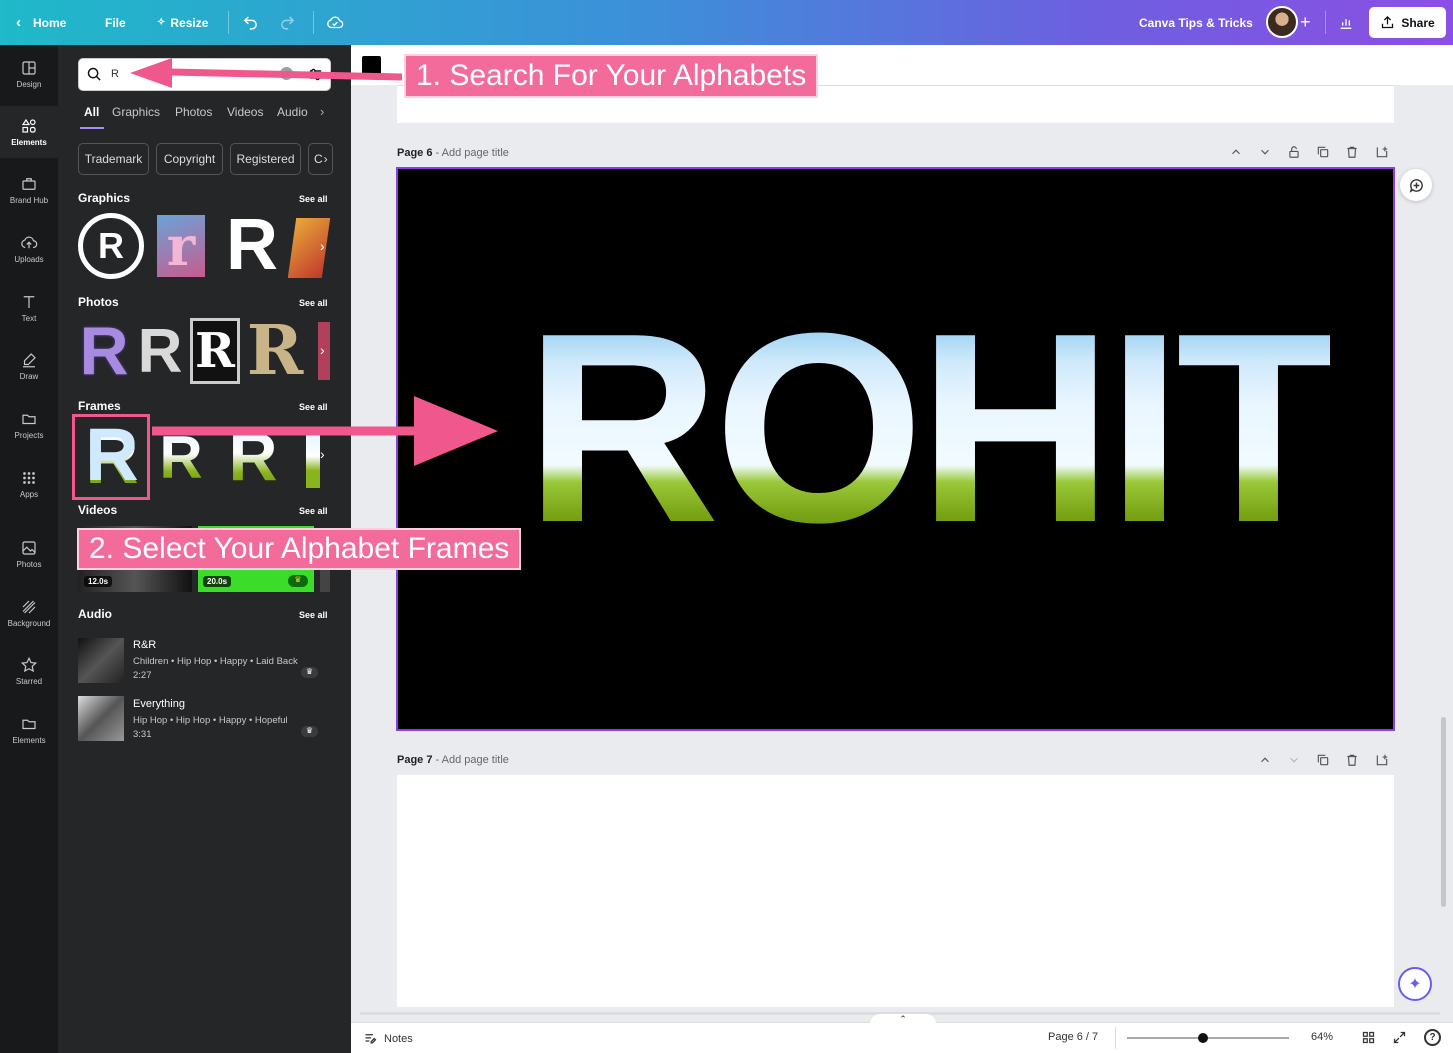 The width and height of the screenshot is (1453, 1053). What do you see at coordinates (314, 262) in the screenshot?
I see `tutorial-arrows` at bounding box center [314, 262].